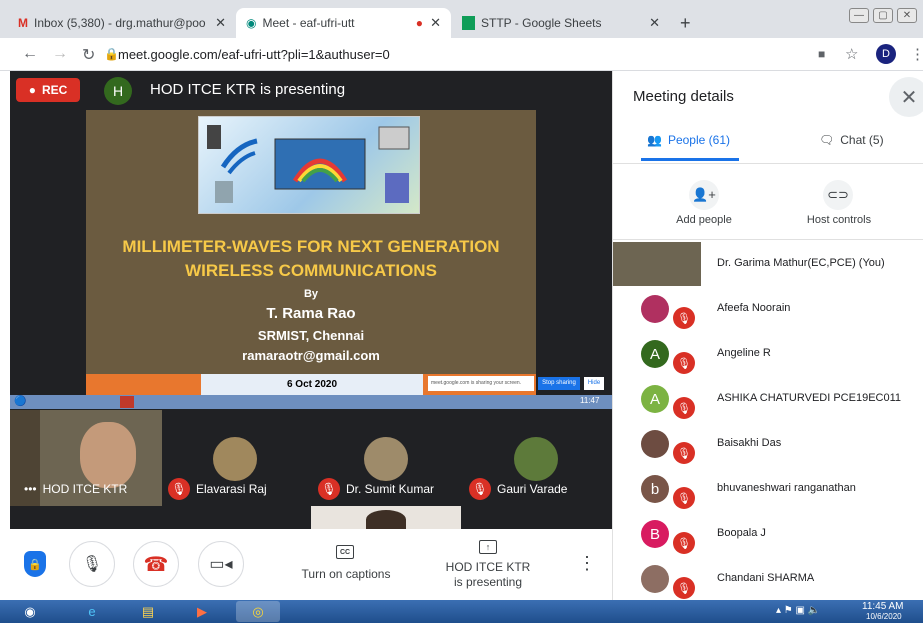 This screenshot has width=923, height=623. I want to click on new-tab-button: +, so click(685, 23).